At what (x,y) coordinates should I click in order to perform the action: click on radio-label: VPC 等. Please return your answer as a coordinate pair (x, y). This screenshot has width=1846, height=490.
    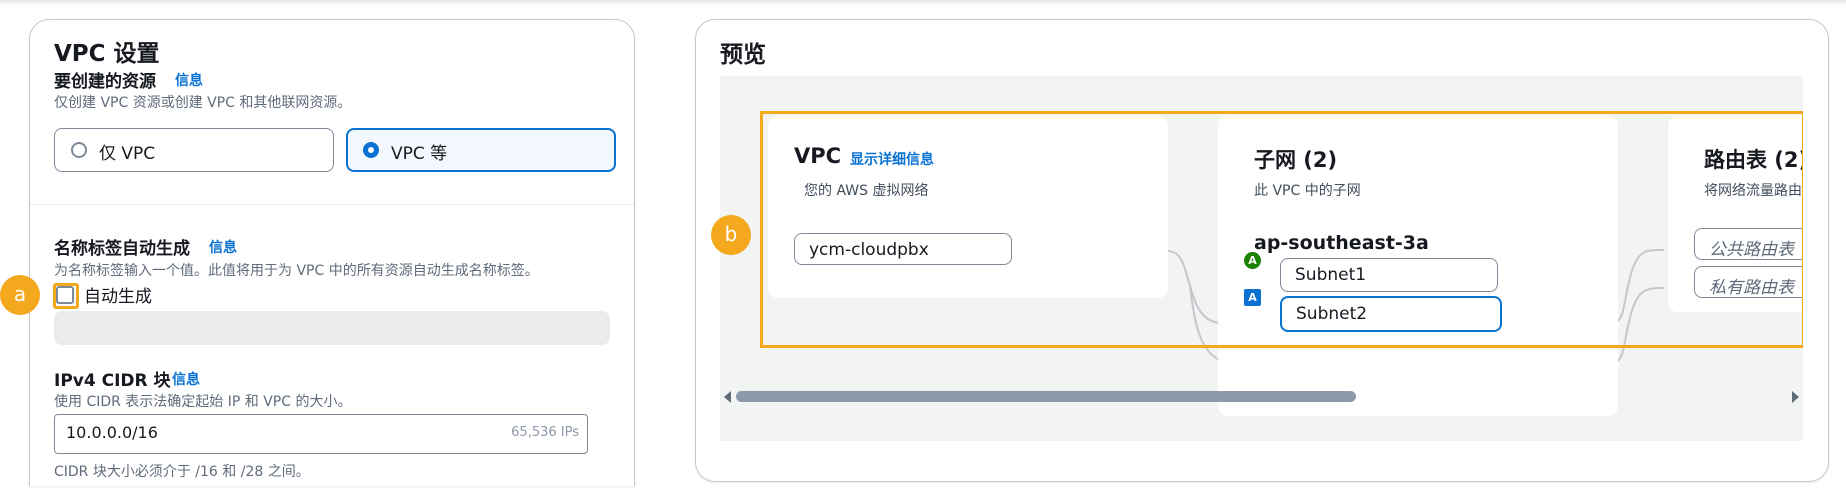
    Looking at the image, I should click on (419, 154).